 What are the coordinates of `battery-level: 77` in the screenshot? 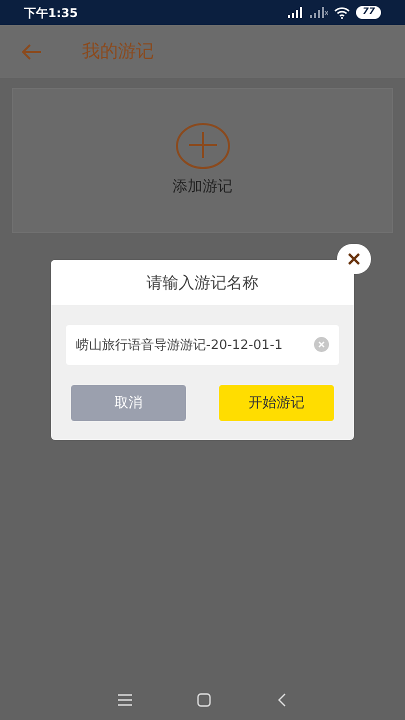 It's located at (368, 12).